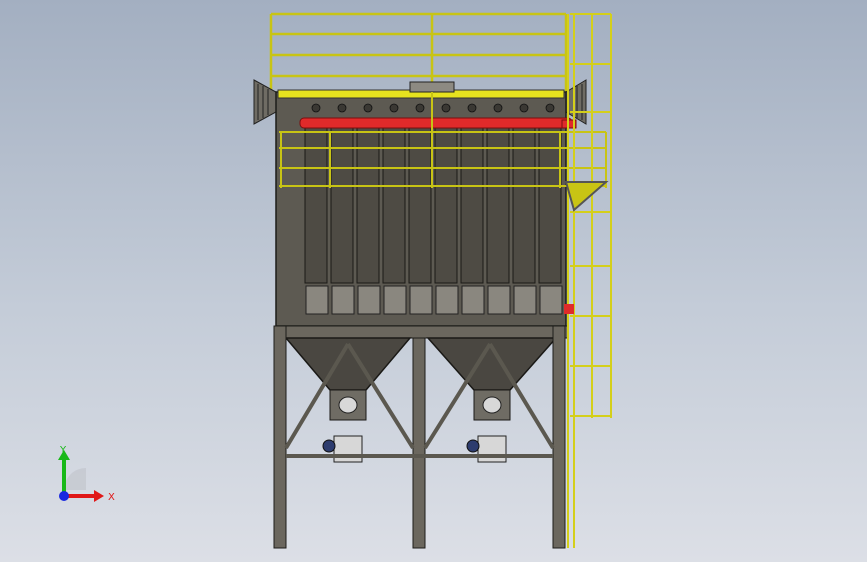  What do you see at coordinates (569, 309) in the screenshot?
I see `ladder-marker` at bounding box center [569, 309].